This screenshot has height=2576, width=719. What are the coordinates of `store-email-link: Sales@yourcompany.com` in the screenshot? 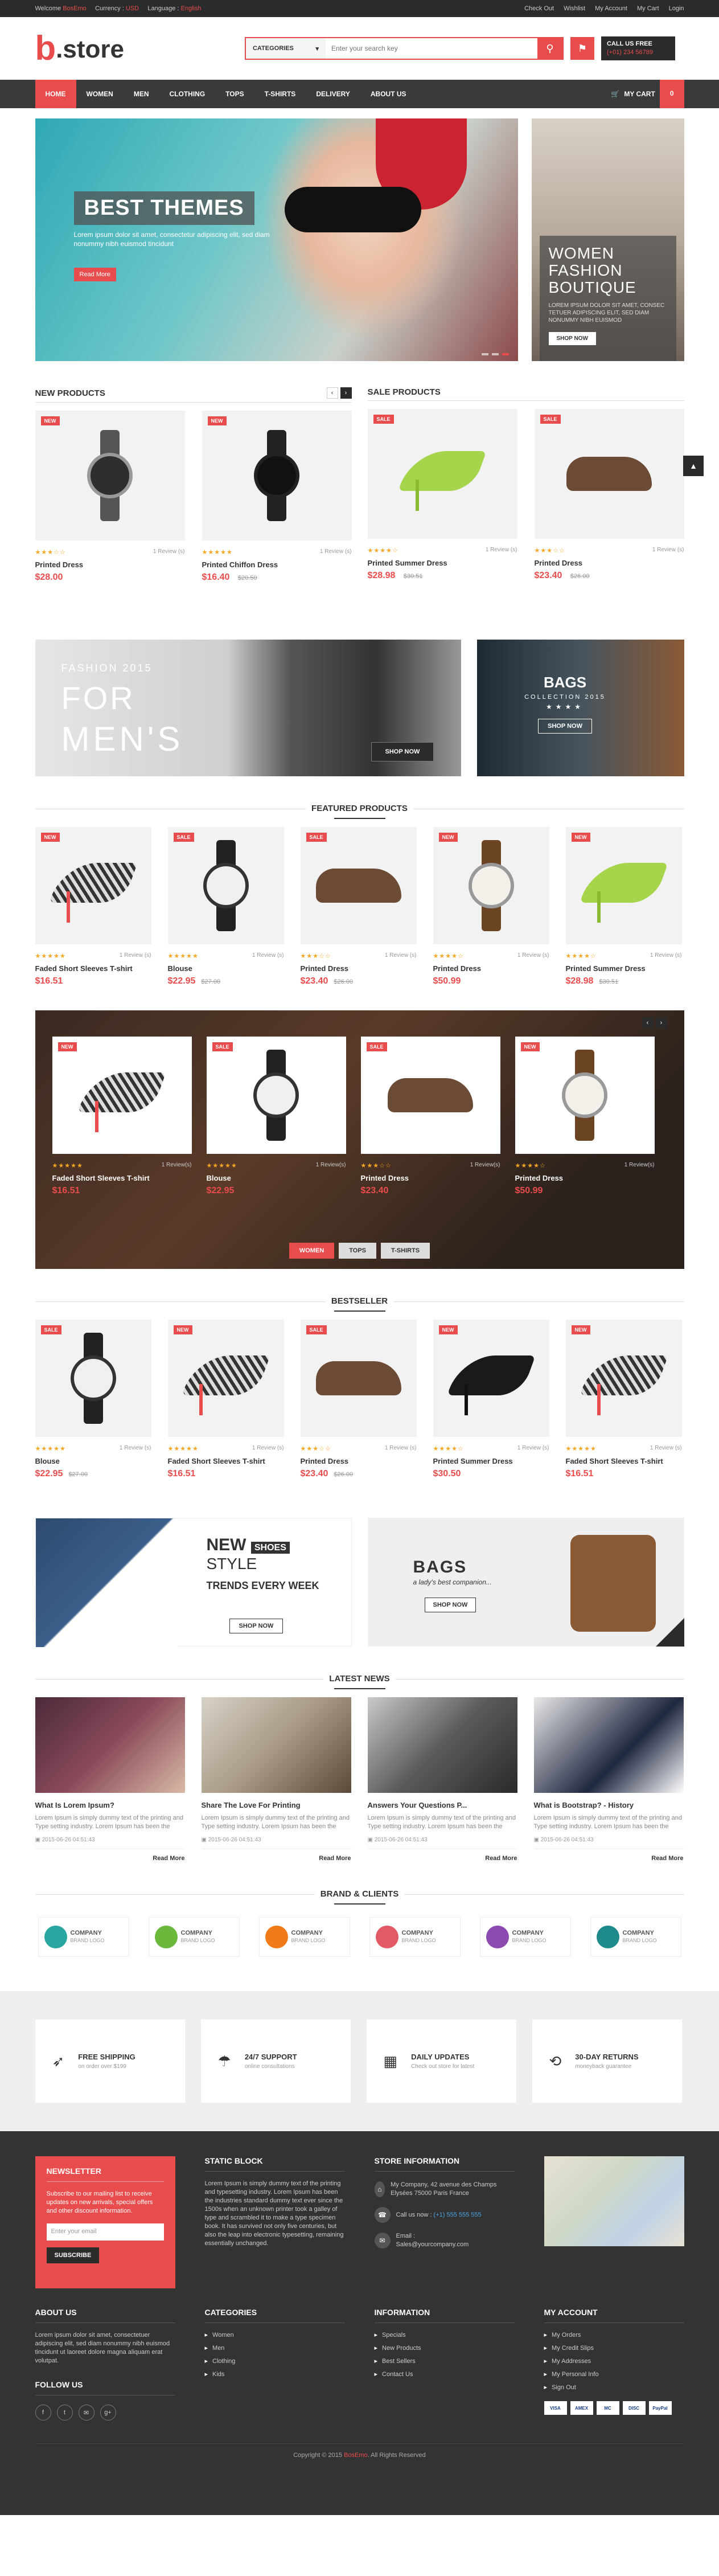 It's located at (432, 2244).